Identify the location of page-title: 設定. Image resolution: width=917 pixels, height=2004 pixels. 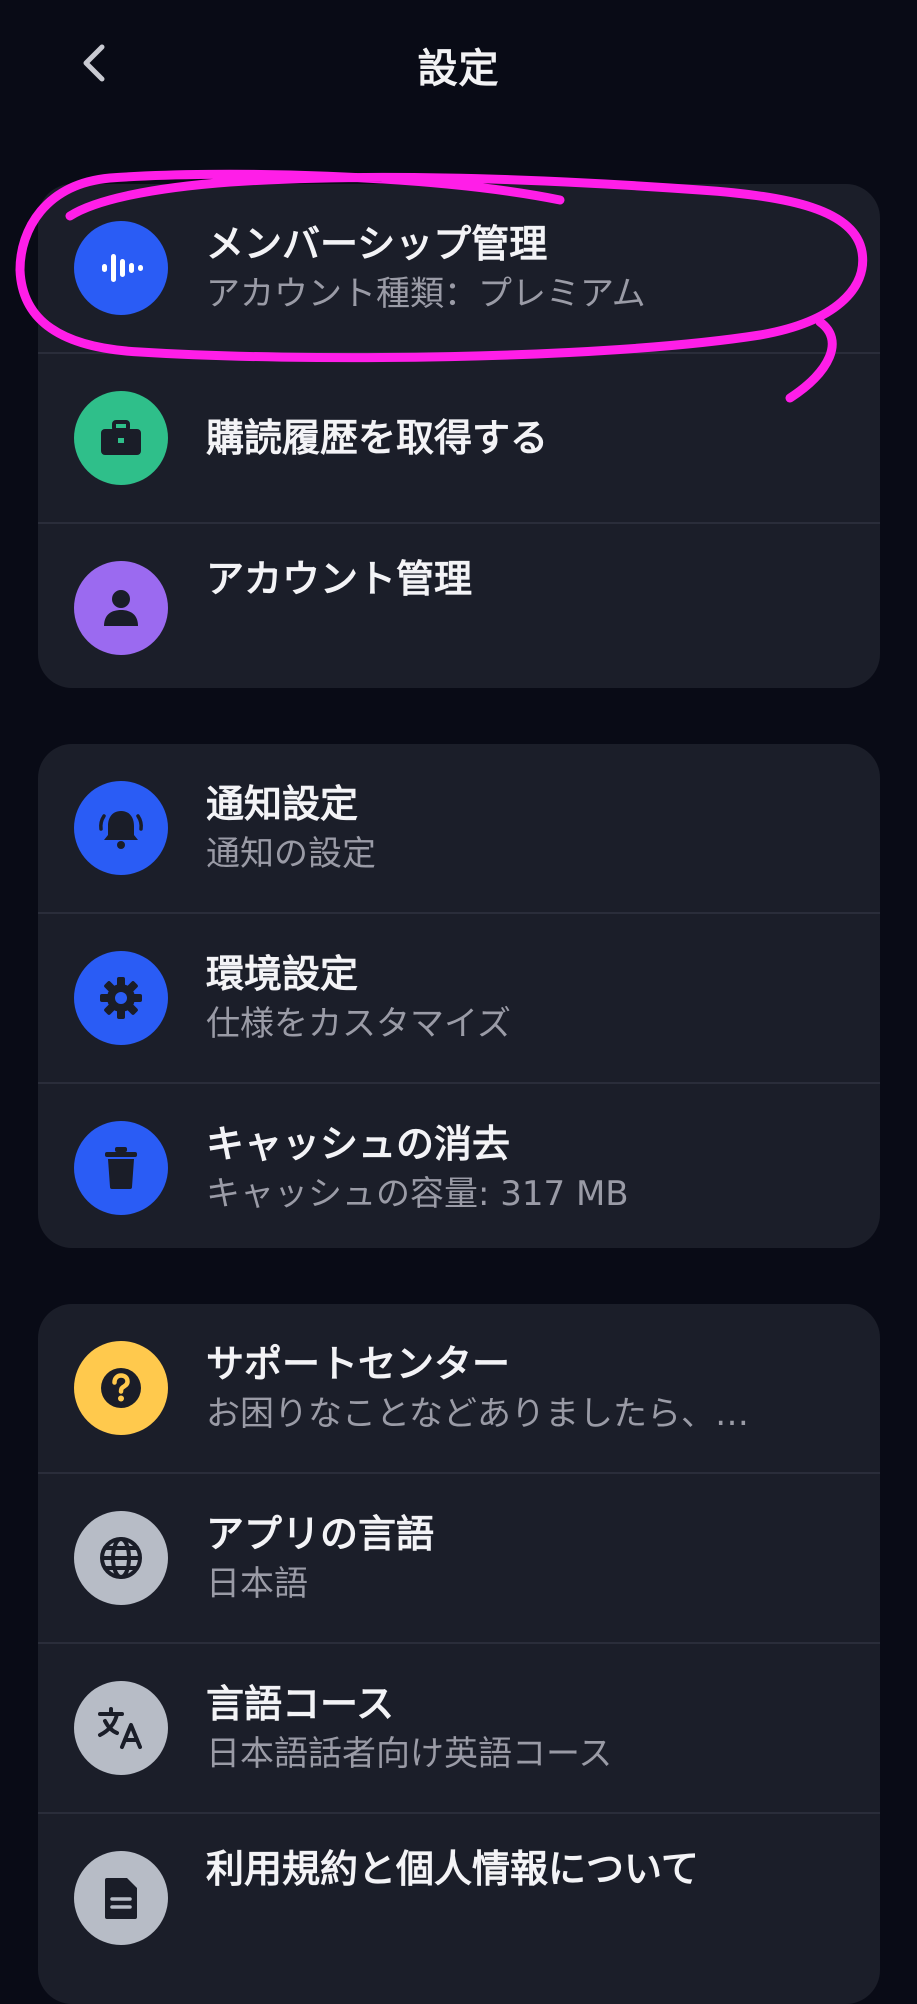
(458, 69).